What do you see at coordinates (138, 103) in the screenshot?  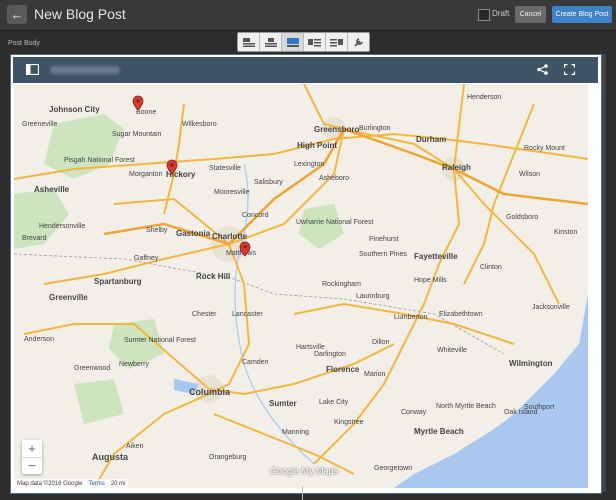 I see `marker-boone` at bounding box center [138, 103].